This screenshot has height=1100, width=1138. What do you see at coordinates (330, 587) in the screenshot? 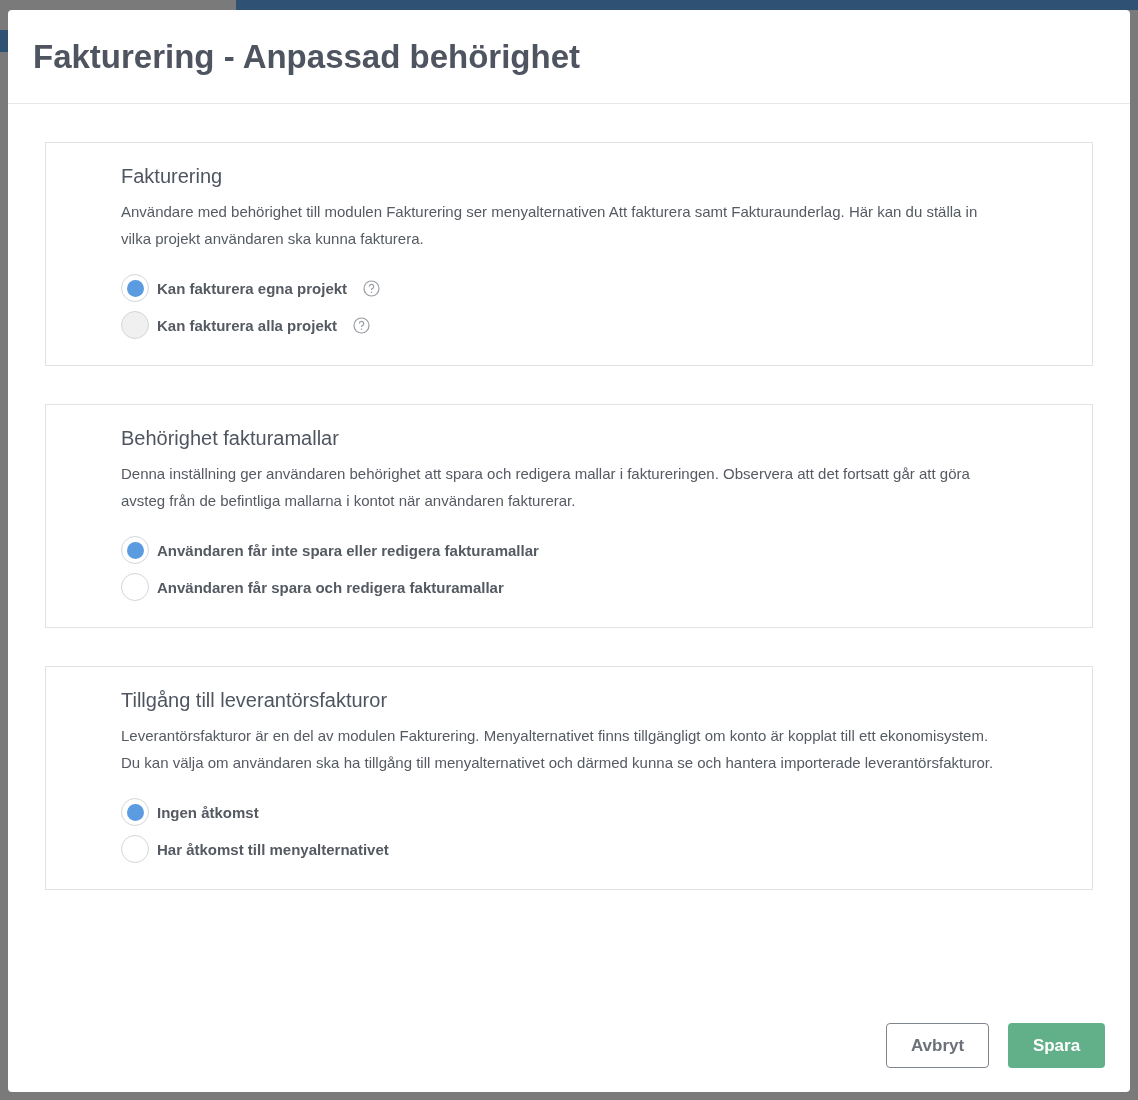
I see `radio-label: Användaren får spara och redigera fakturamallar` at bounding box center [330, 587].